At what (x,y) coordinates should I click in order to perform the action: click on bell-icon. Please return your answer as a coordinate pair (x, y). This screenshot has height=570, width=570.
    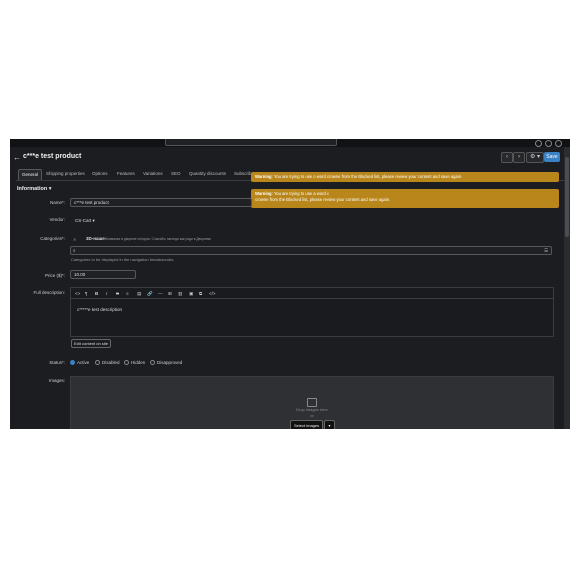
    Looking at the image, I should click on (558, 143).